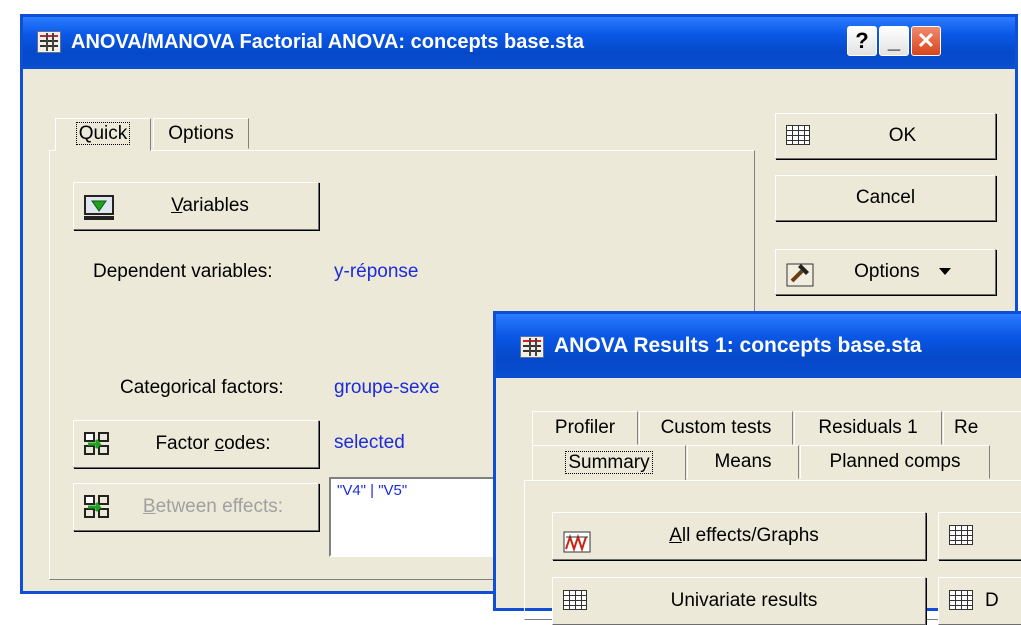 The image size is (1021, 625). What do you see at coordinates (944, 272) in the screenshot?
I see `dropdown-arrow-icon` at bounding box center [944, 272].